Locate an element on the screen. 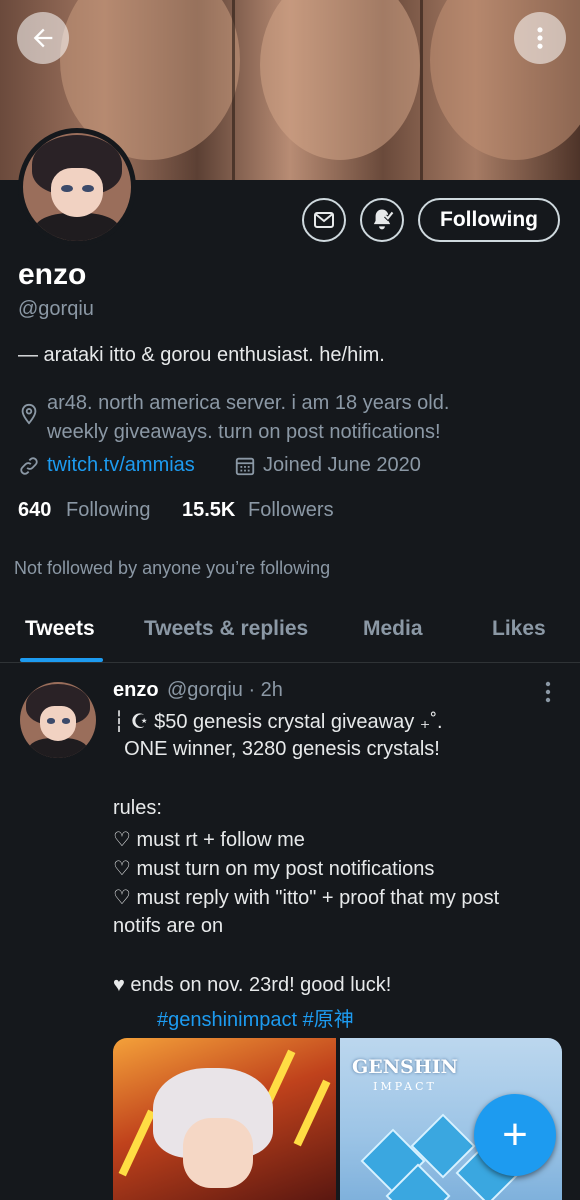 This screenshot has height=1200, width=580. tweet-hashtags: #genshinimpact #原神 is located at coordinates (255, 1017).